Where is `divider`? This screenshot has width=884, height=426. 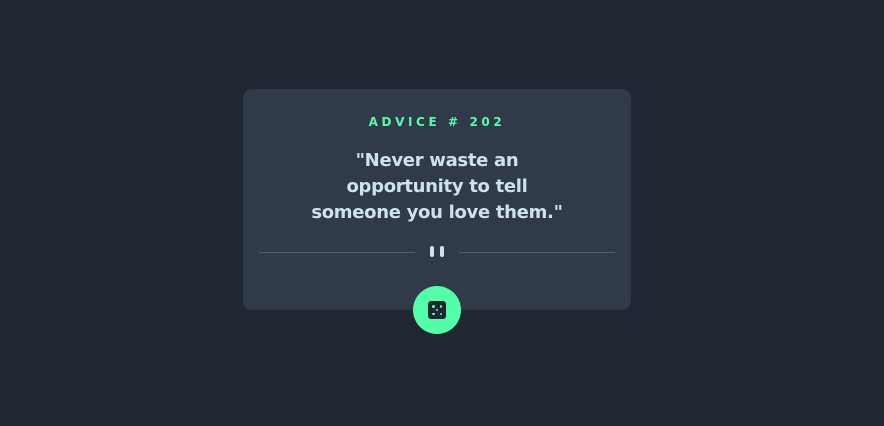
divider is located at coordinates (437, 252).